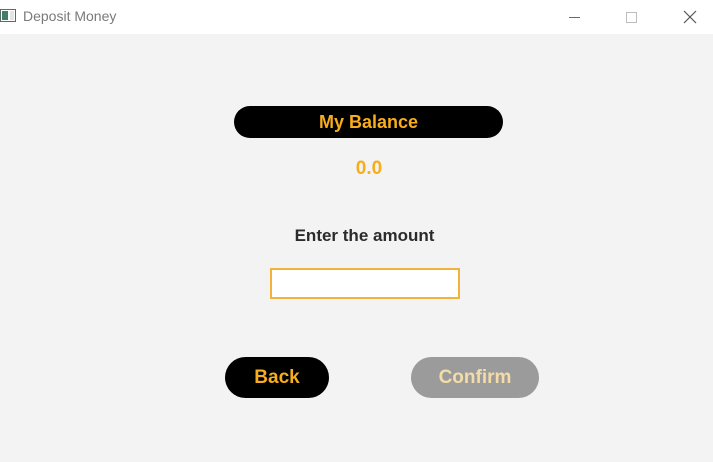 This screenshot has height=462, width=713. What do you see at coordinates (365, 283) in the screenshot?
I see `amount-input` at bounding box center [365, 283].